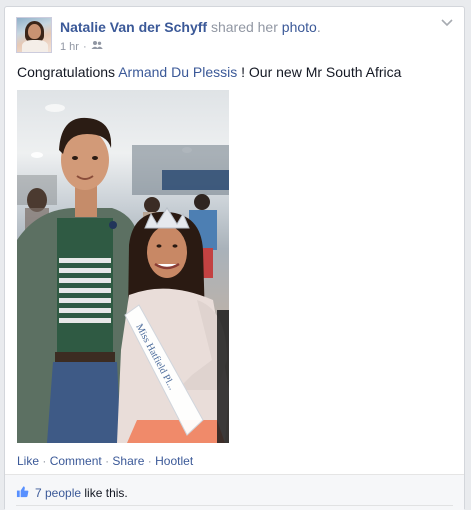 The width and height of the screenshot is (471, 510). Describe the element at coordinates (58, 493) in the screenshot. I see `likers-link: 7 people` at that location.